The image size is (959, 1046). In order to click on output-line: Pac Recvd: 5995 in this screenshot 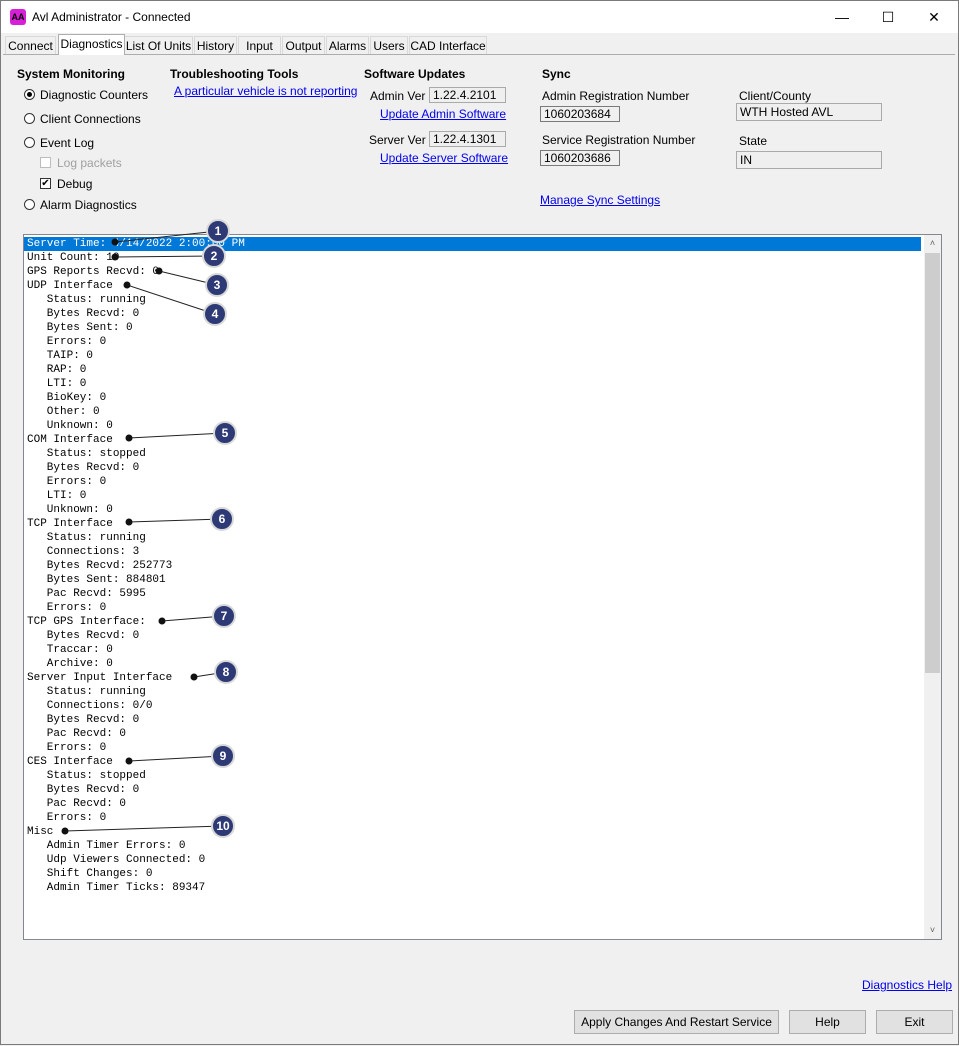, I will do `click(86, 594)`.